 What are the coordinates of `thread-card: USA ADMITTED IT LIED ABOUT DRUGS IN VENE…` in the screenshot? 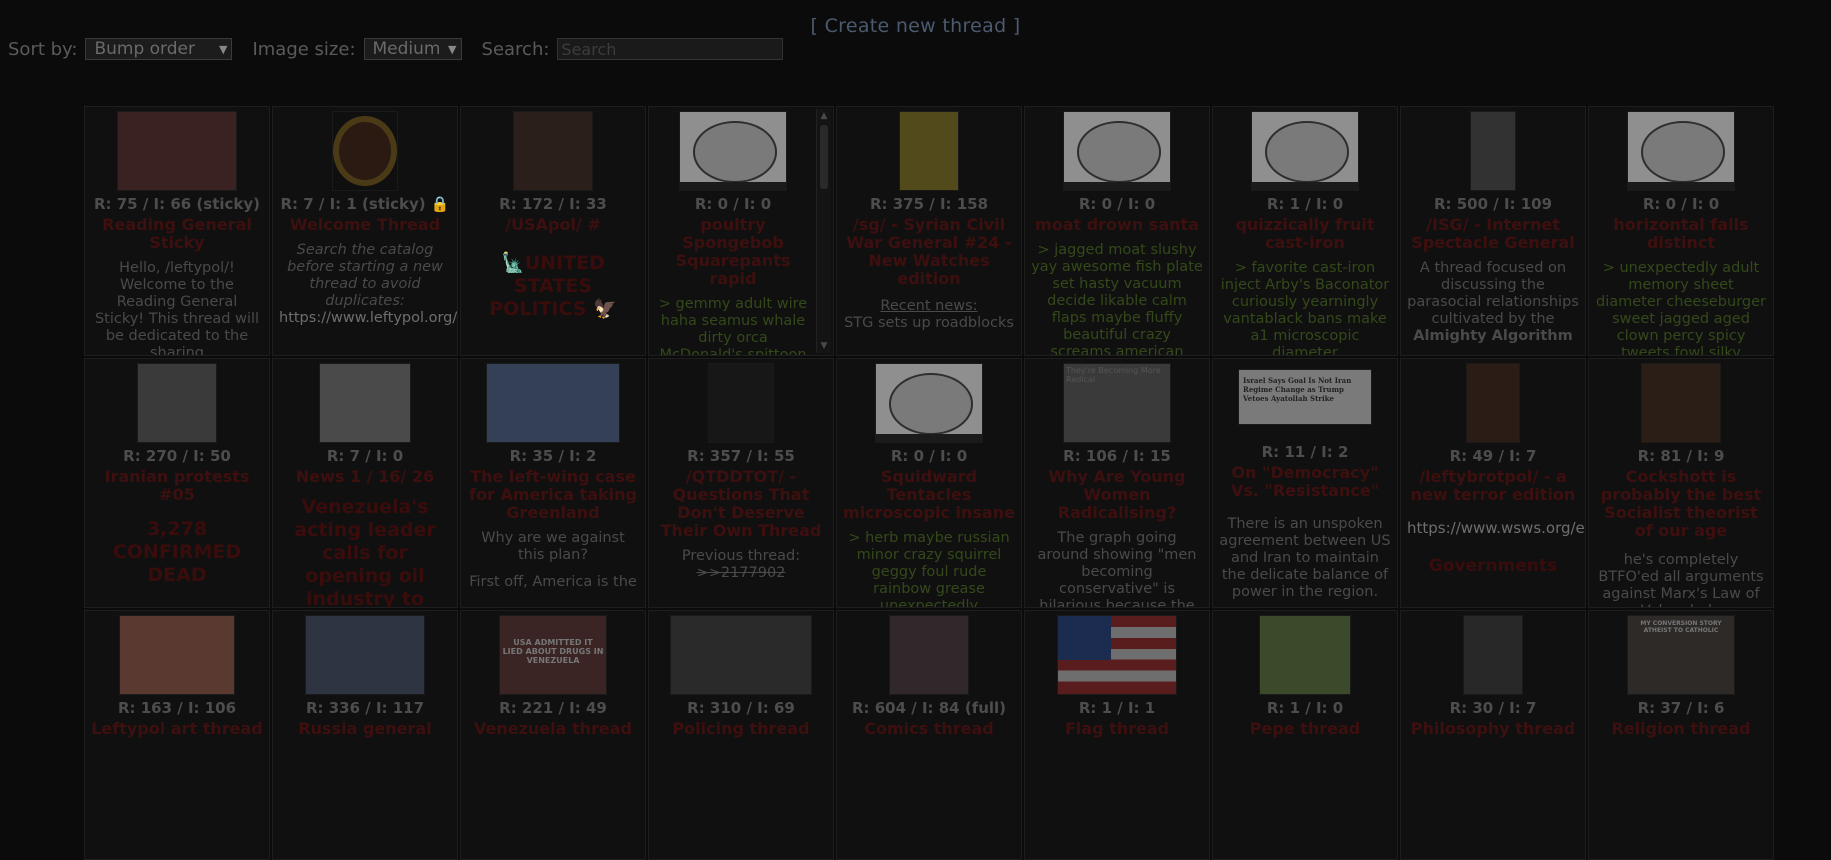 It's located at (553, 735).